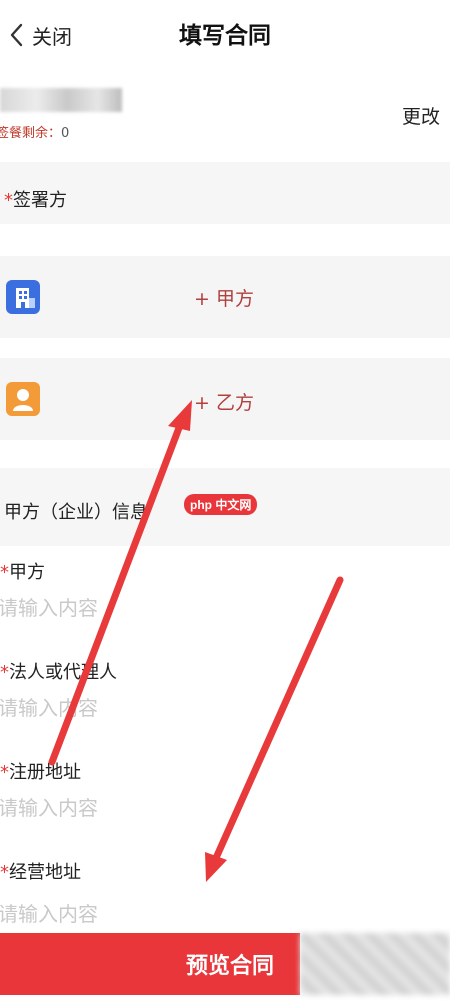 The width and height of the screenshot is (450, 1003). What do you see at coordinates (180, 415) in the screenshot?
I see `arrow-up-head` at bounding box center [180, 415].